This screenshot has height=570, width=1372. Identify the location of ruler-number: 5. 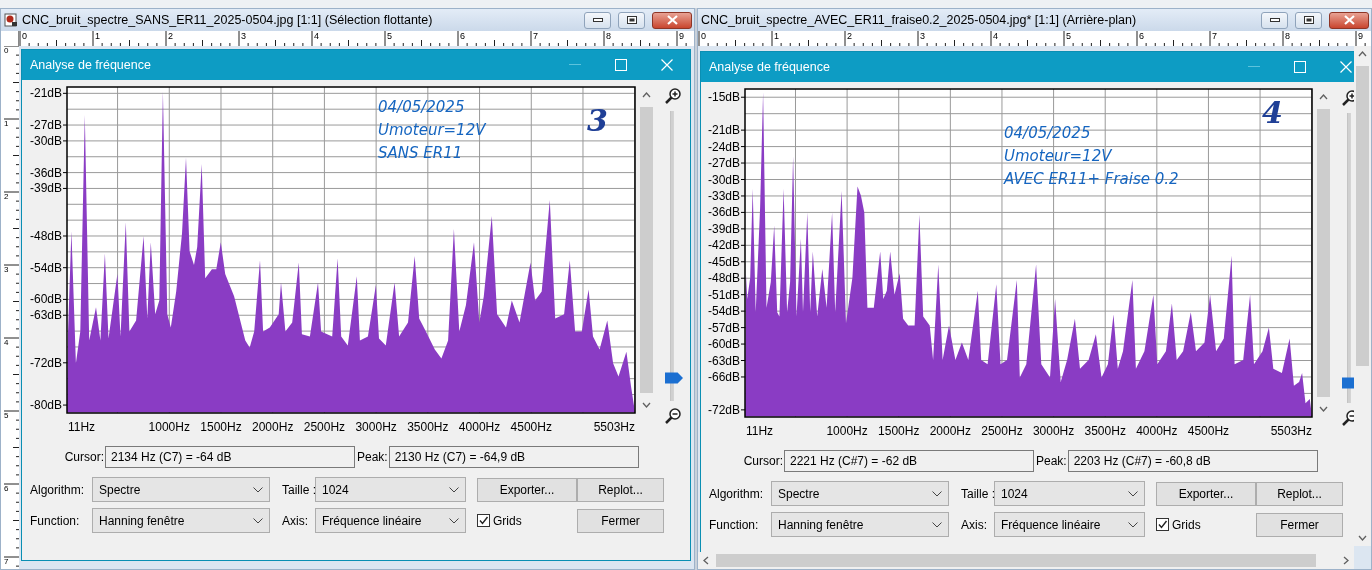
(1068, 36).